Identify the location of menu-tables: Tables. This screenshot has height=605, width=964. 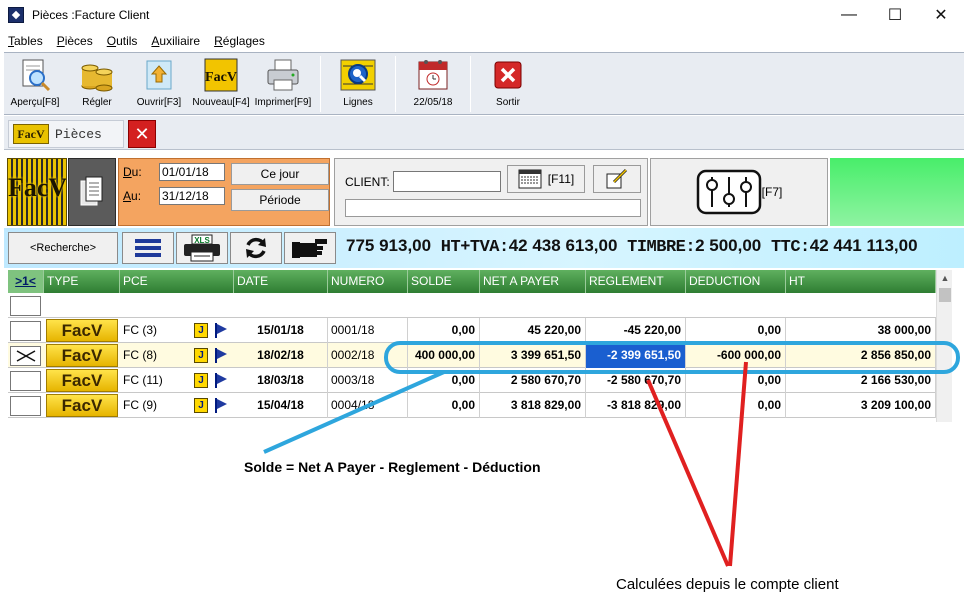
(25, 41).